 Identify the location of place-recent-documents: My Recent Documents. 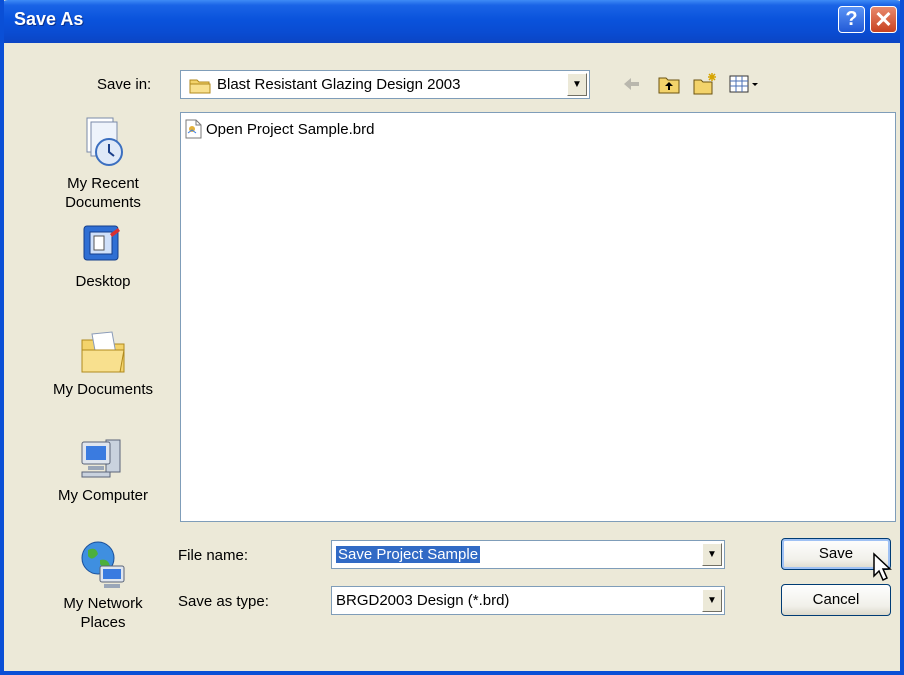
(103, 163).